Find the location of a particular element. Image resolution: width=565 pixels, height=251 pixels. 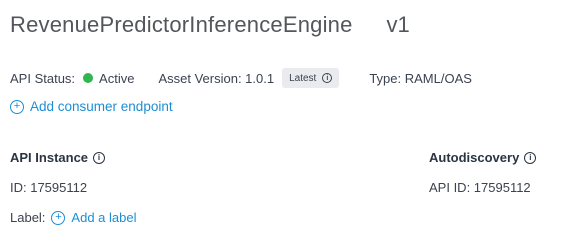

page-header: RevenuePredictorInferenceEngine v1 is located at coordinates (210, 27).